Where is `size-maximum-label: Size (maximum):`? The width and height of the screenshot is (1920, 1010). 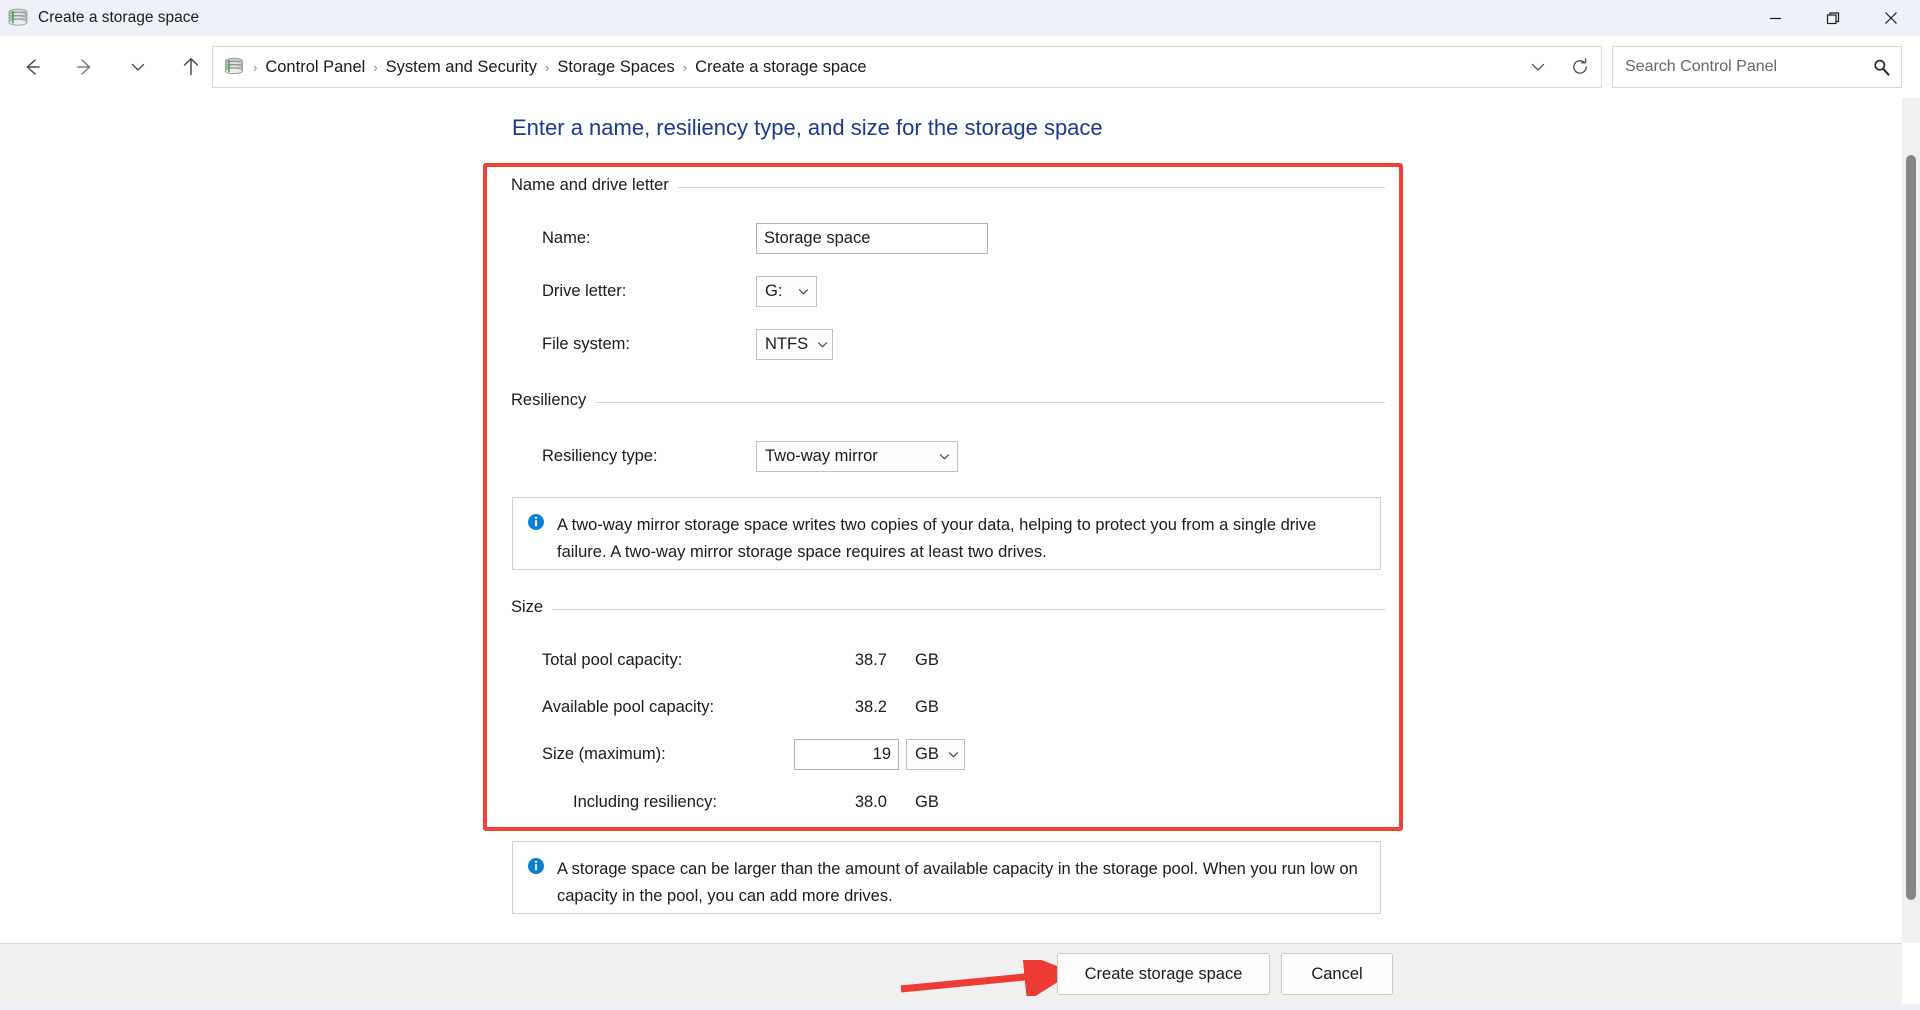
size-maximum-label: Size (maximum): is located at coordinates (604, 753).